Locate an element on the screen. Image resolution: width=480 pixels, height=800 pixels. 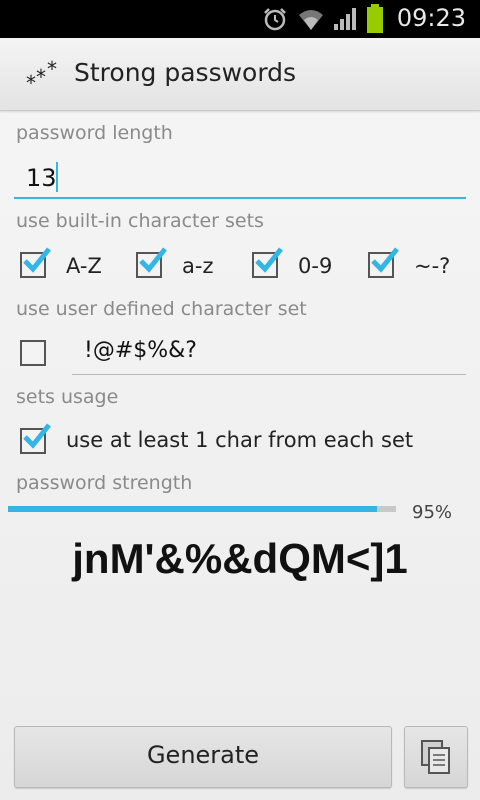
battery-icon is located at coordinates (375, 18).